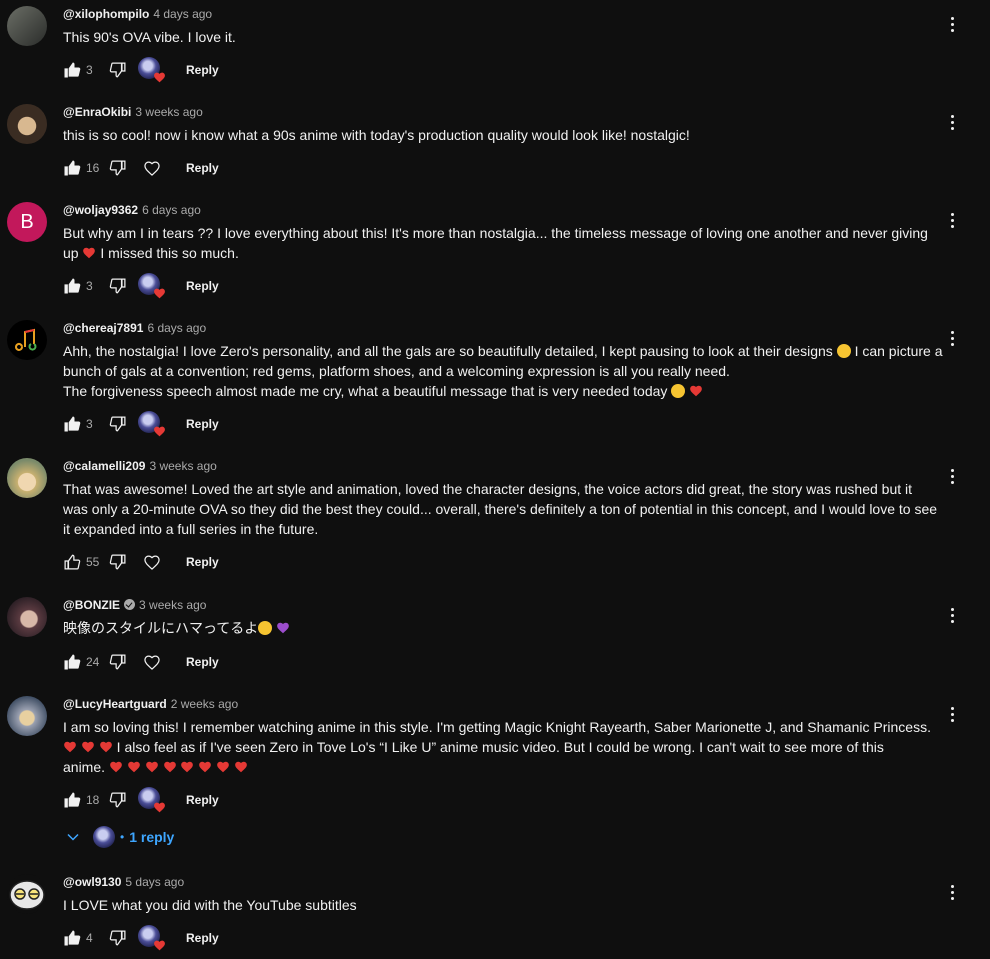 Image resolution: width=990 pixels, height=959 pixels. I want to click on avatar-letter: B, so click(27, 221).